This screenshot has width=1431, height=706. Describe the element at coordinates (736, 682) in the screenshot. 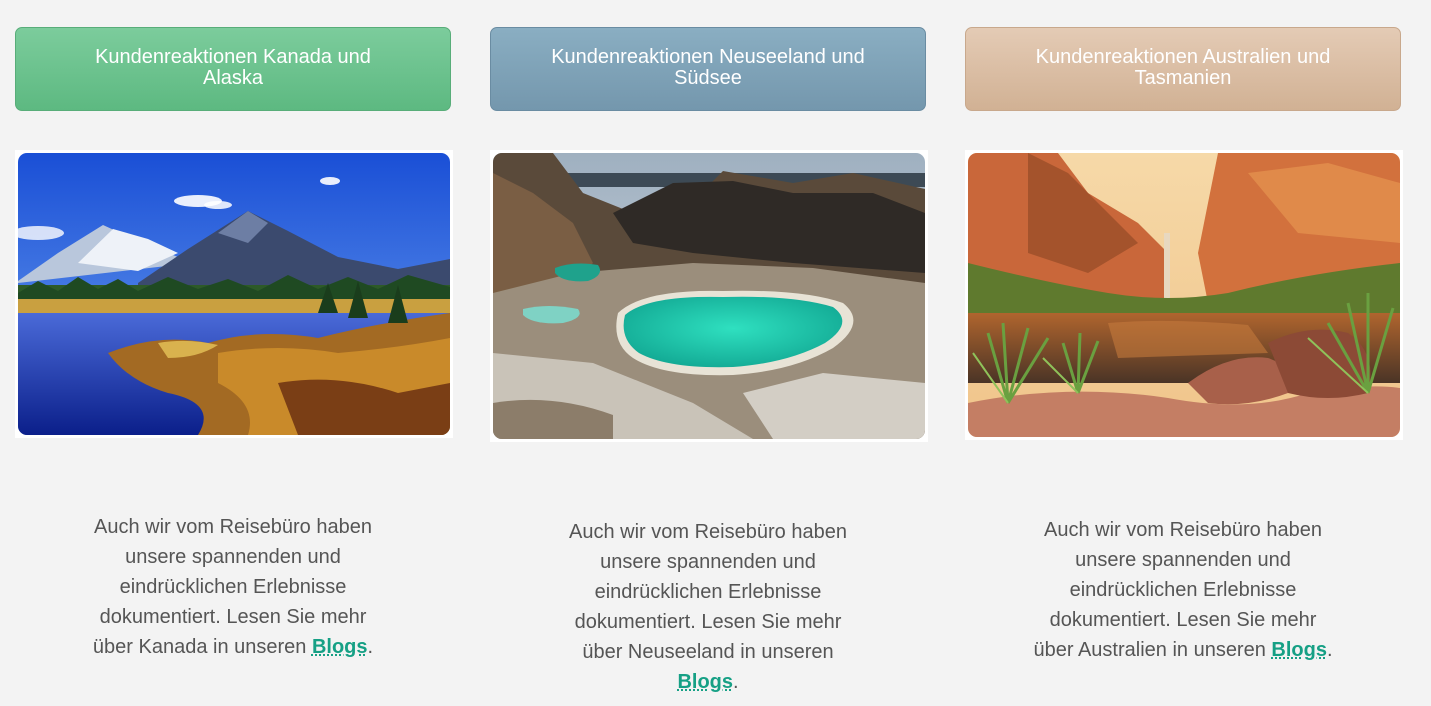

I see `new-zealand-caption-period: .` at that location.